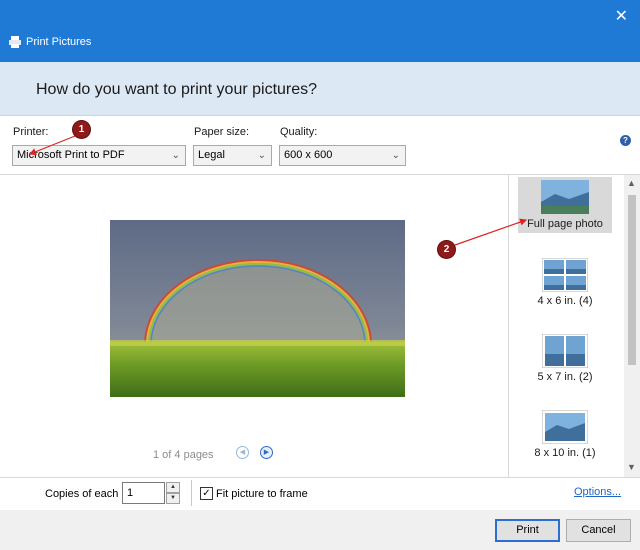  What do you see at coordinates (206, 493) in the screenshot?
I see `fit-picture-checkbox: ✓` at bounding box center [206, 493].